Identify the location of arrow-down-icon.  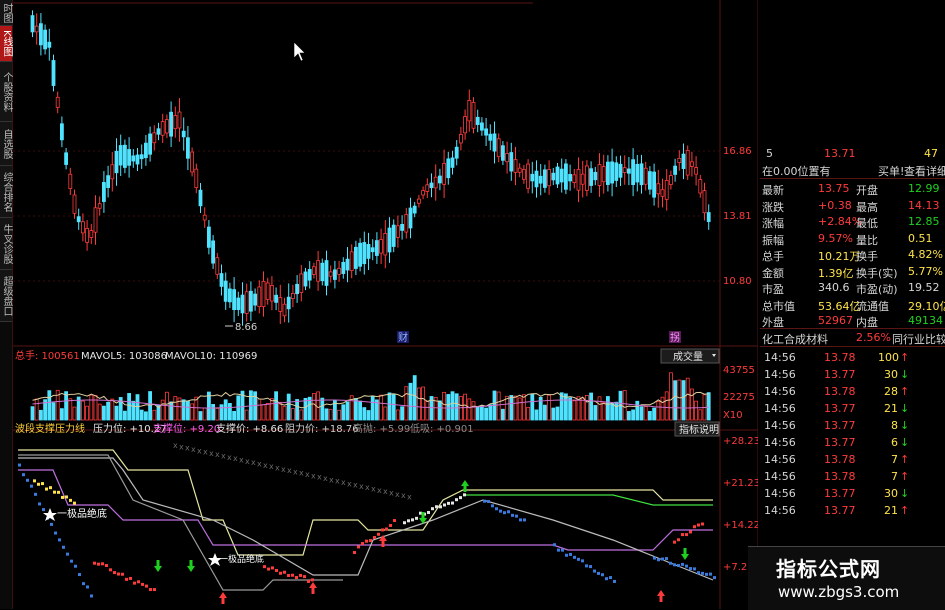
(191, 566).